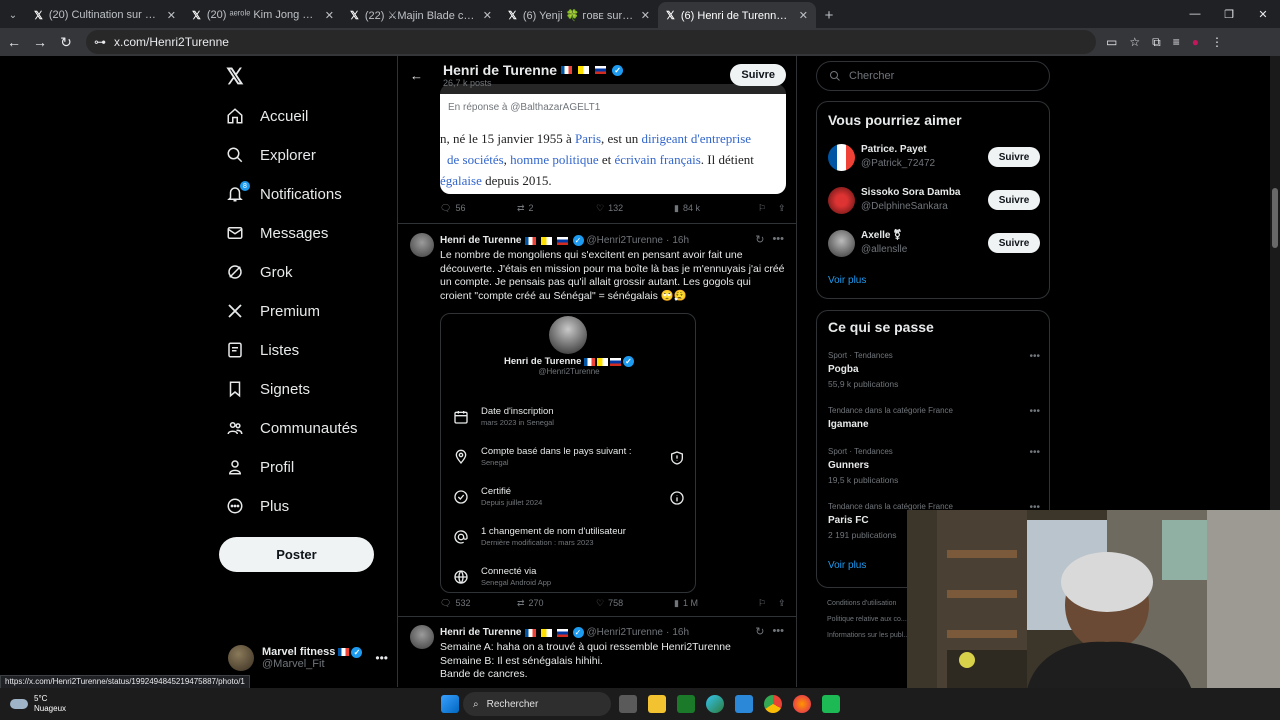  I want to click on repost-button: ⇄ 270, so click(556, 603).